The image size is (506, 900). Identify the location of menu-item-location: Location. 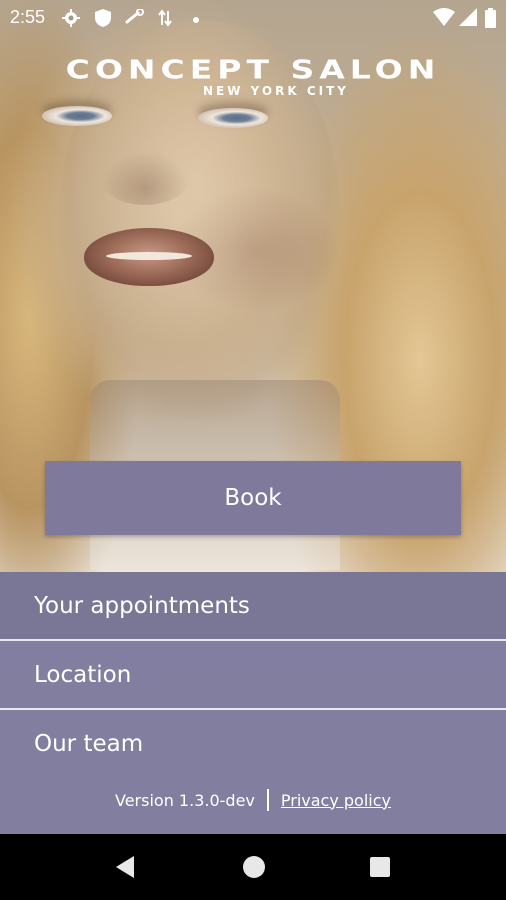
(253, 674).